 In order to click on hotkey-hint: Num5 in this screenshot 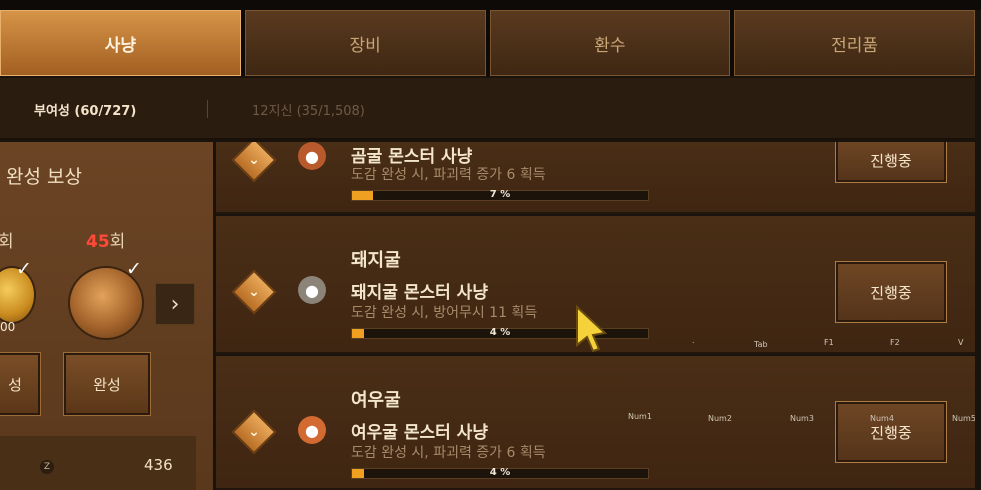, I will do `click(963, 418)`.